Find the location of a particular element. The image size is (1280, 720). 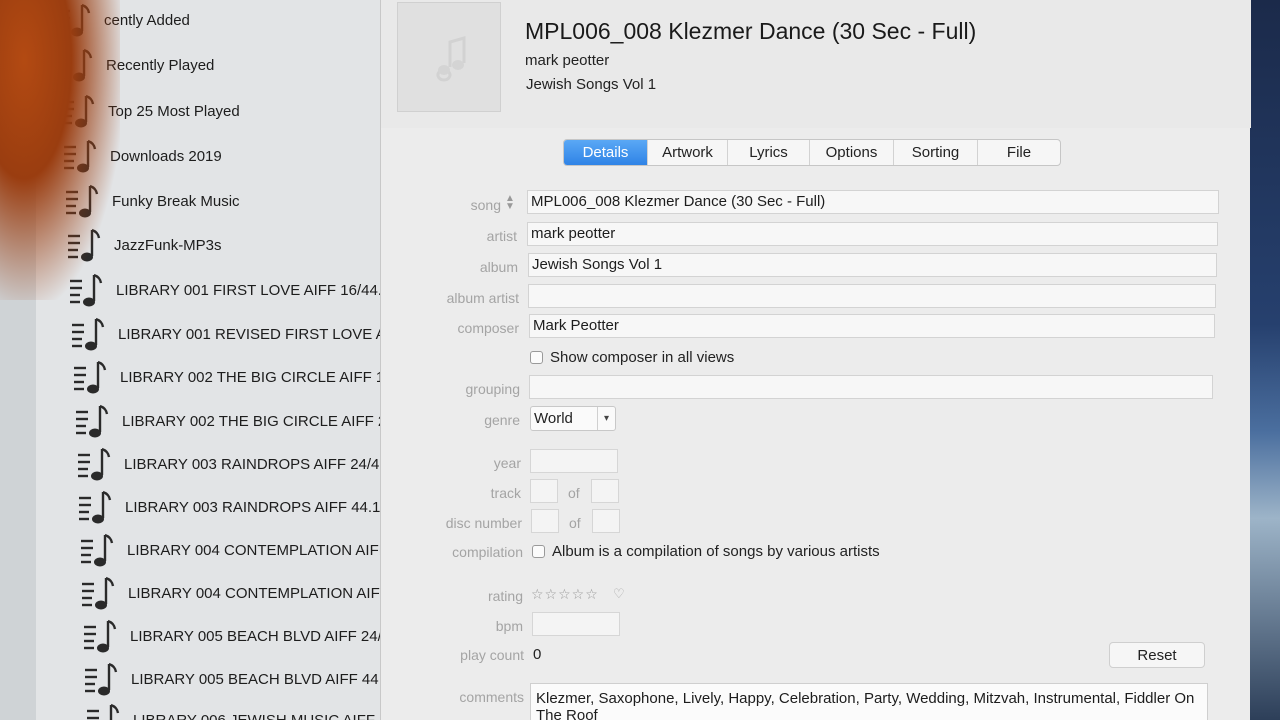

reset-play-count-button: Reset is located at coordinates (1157, 655).